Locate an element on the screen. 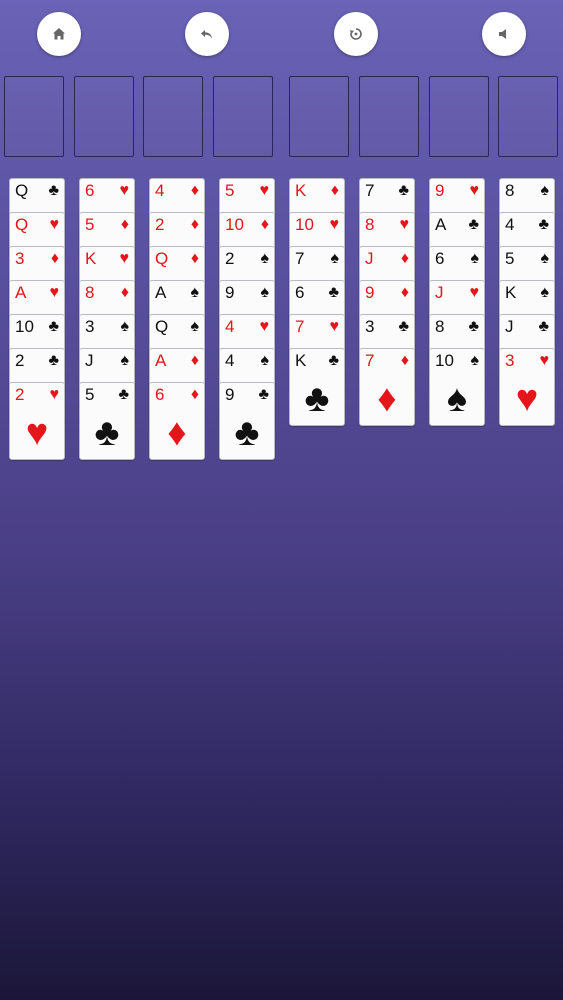 The width and height of the screenshot is (563, 1000). spades-suit-large-icon: ♠ is located at coordinates (457, 399).